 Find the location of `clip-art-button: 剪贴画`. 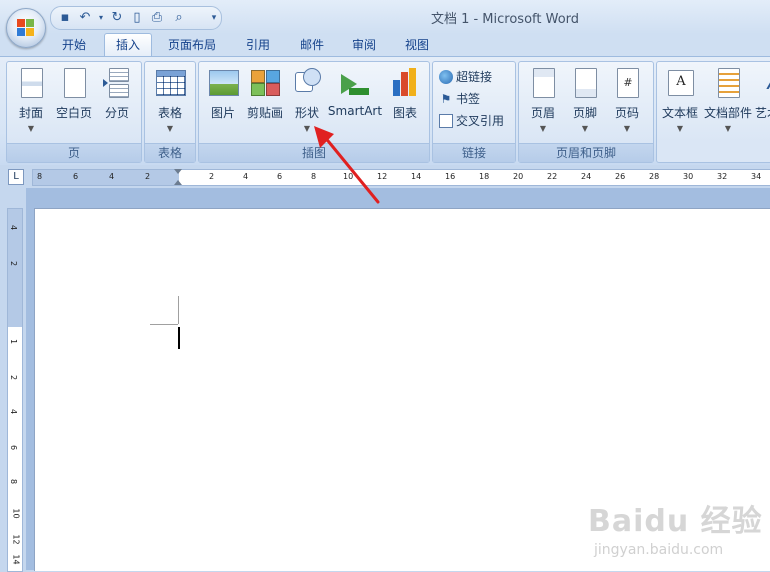

clip-art-button: 剪贴画 is located at coordinates (265, 96).